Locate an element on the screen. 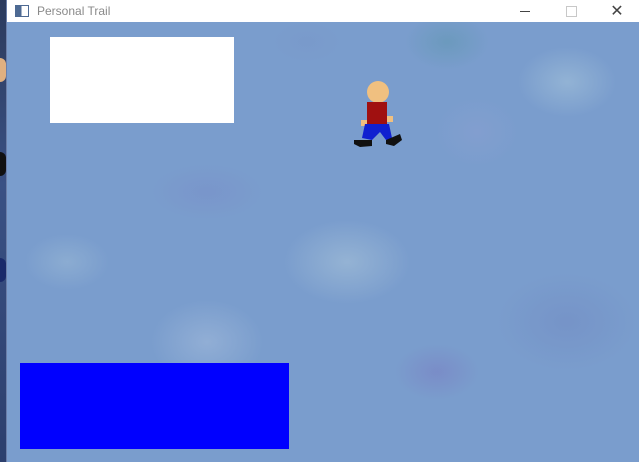  maximize-icon is located at coordinates (571, 11).